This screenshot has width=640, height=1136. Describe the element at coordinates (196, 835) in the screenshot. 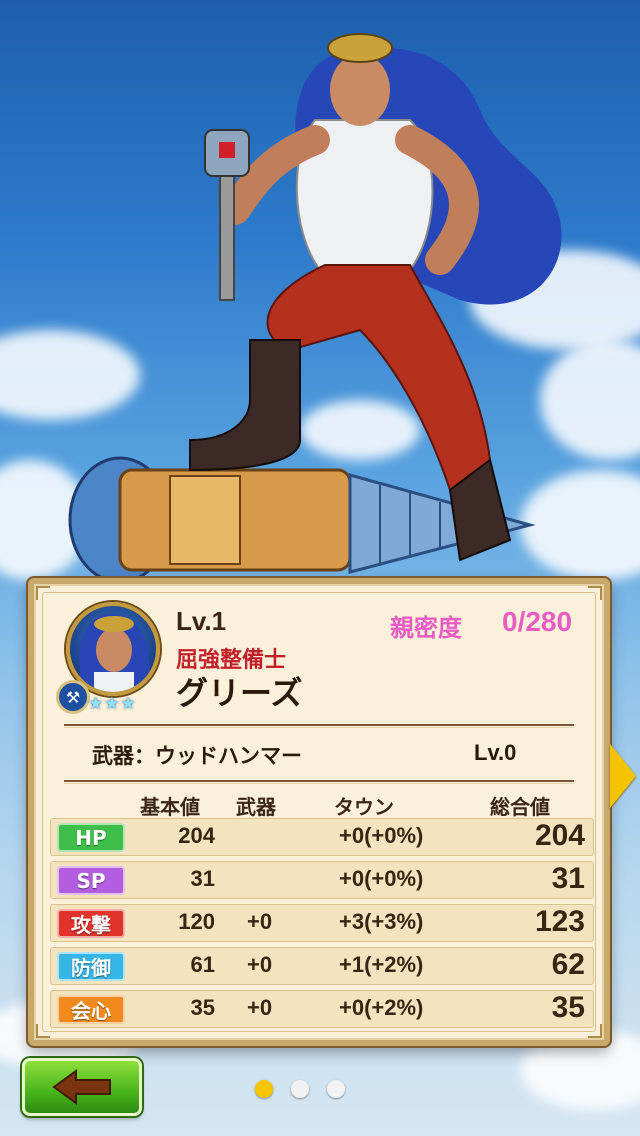

I see `stat-base: 204` at that location.